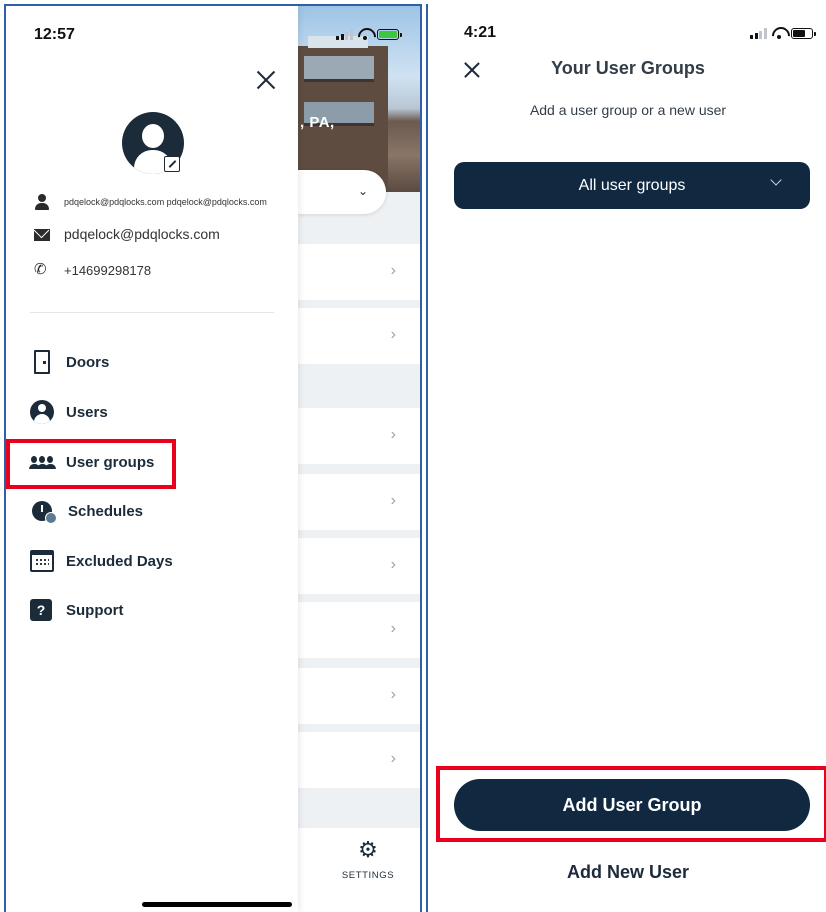 The height and width of the screenshot is (912, 826). What do you see at coordinates (368, 849) in the screenshot?
I see `gear-icon: ⚙` at bounding box center [368, 849].